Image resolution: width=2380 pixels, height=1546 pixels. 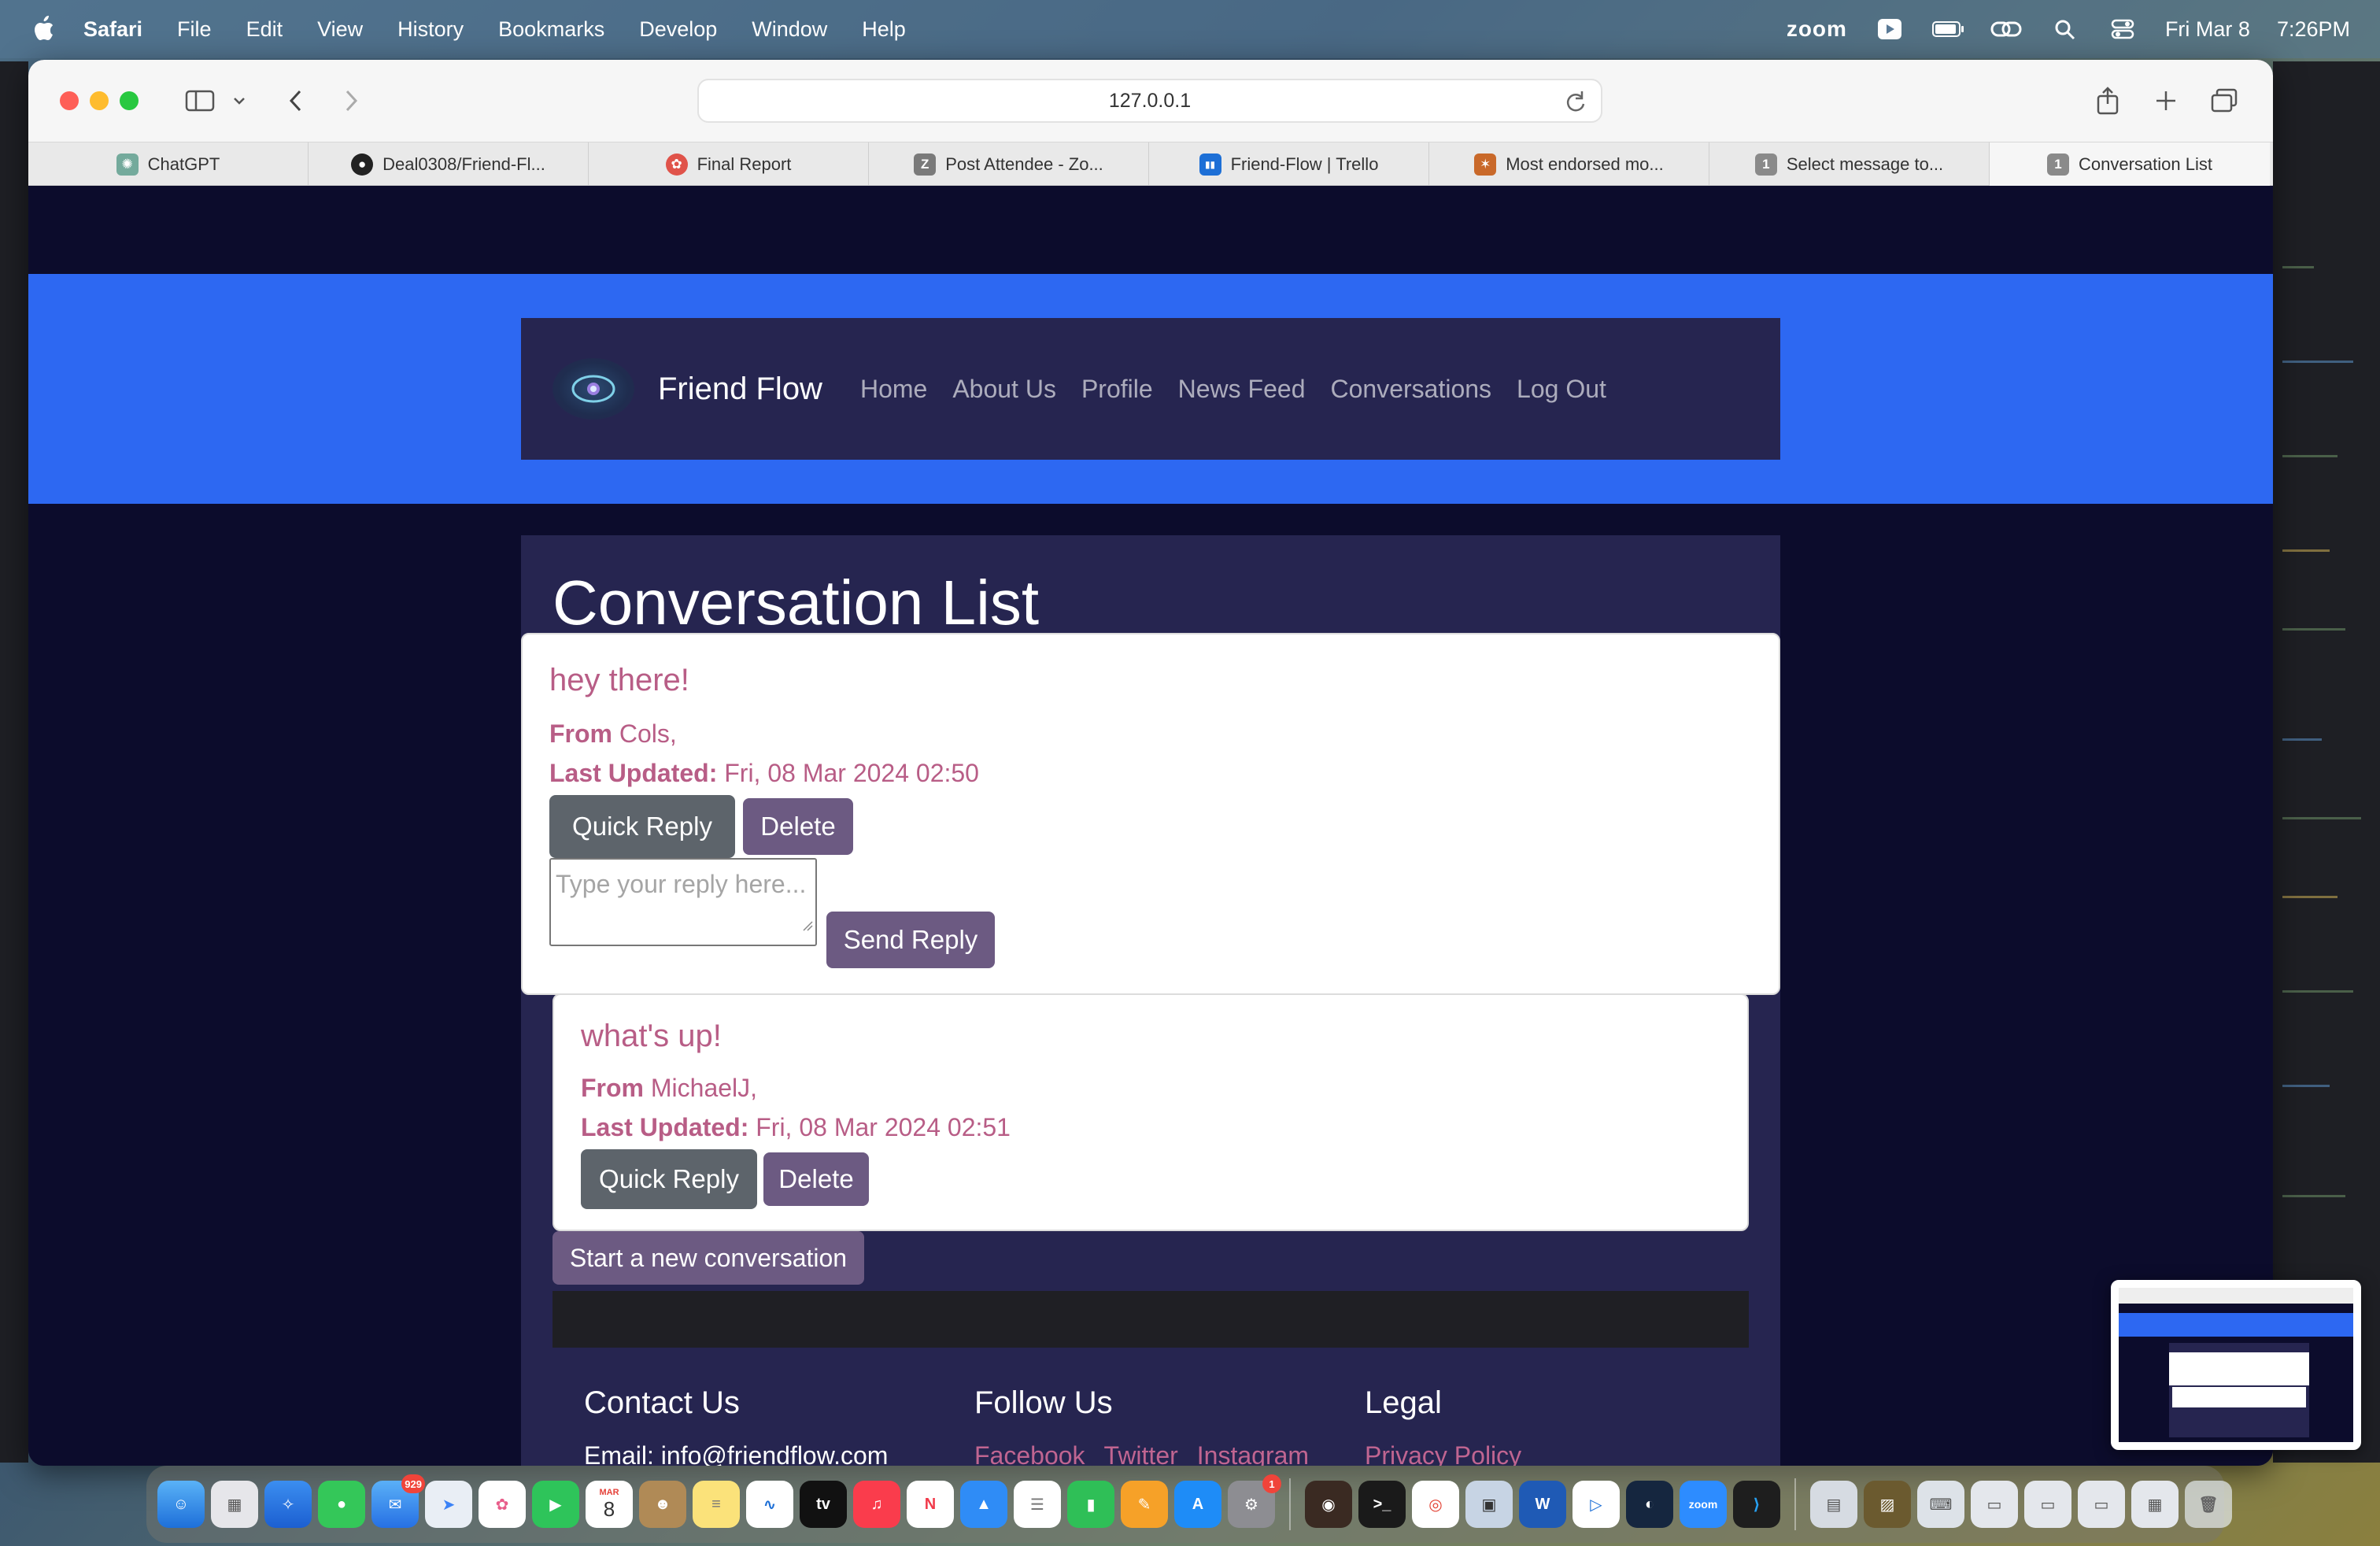 What do you see at coordinates (876, 1504) in the screenshot?
I see `music-icon: ♫` at bounding box center [876, 1504].